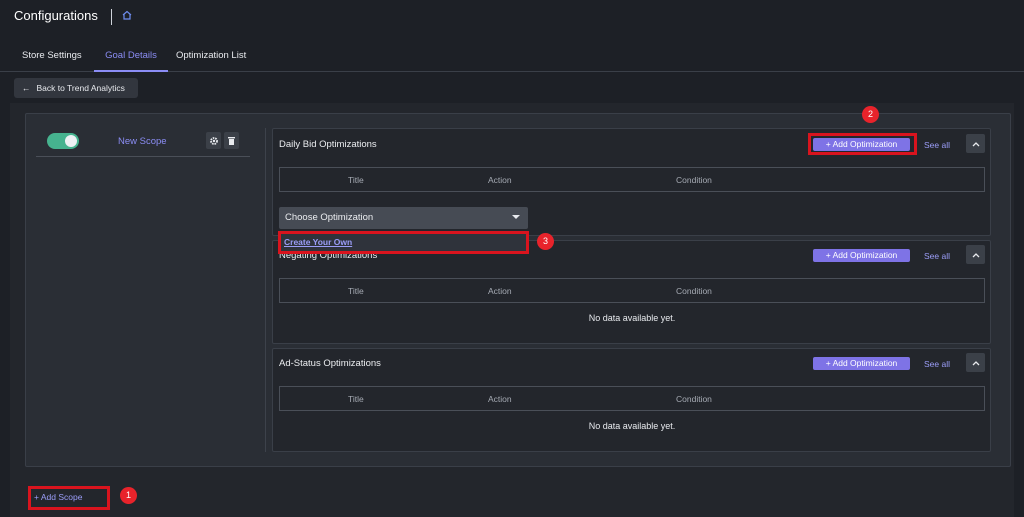  I want to click on tab-optimization-list: Optimization List, so click(211, 58).